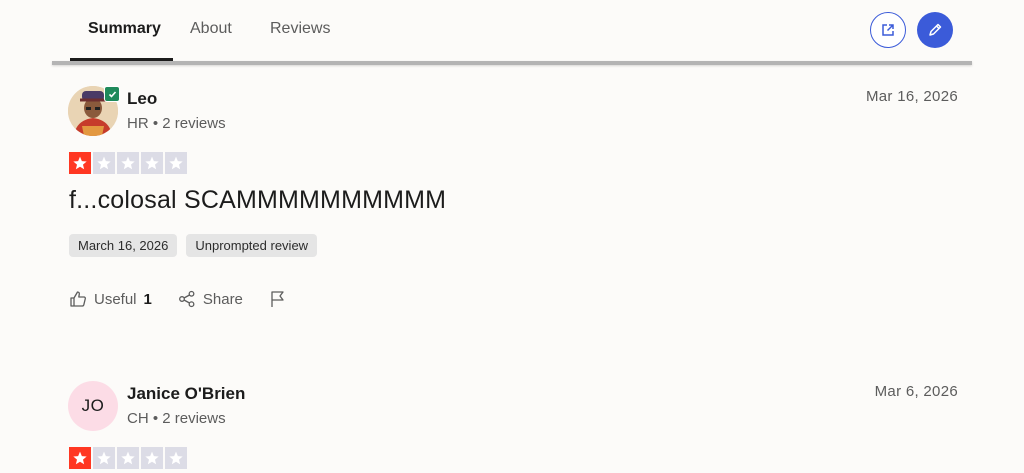  What do you see at coordinates (252, 245) in the screenshot?
I see `unprompted-review-chip: Unprompted review` at bounding box center [252, 245].